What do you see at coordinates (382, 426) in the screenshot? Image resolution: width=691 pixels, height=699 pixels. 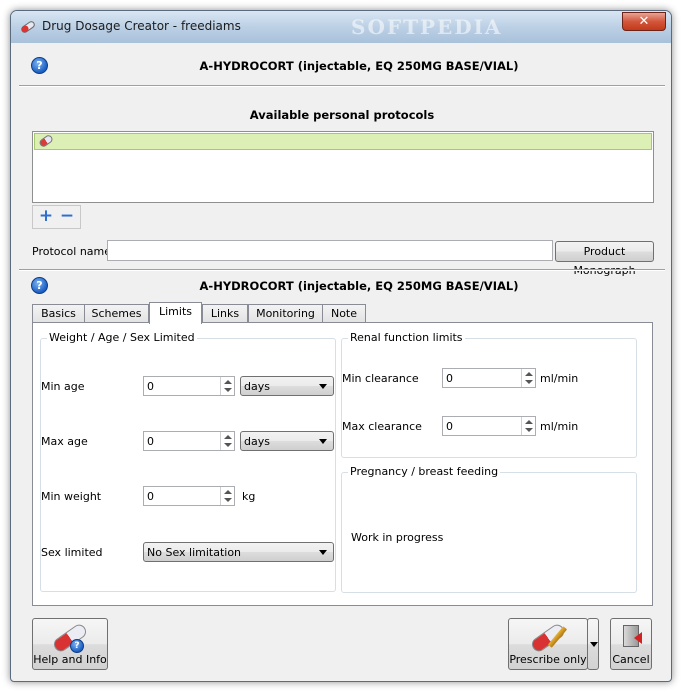 I see `max-clearance-label: Max clearance` at bounding box center [382, 426].